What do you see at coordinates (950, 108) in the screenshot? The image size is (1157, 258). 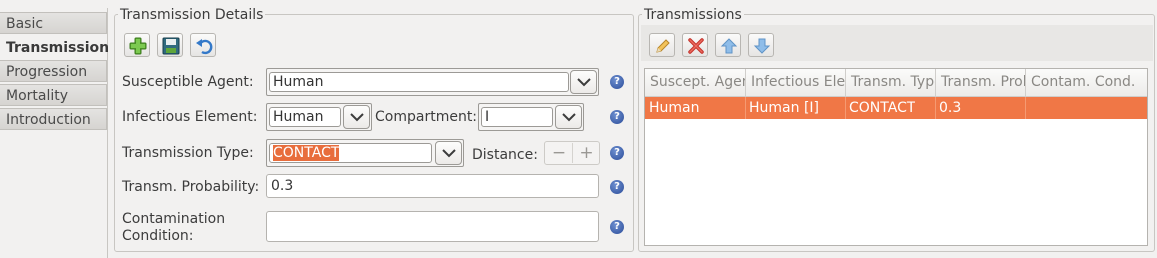 I see `cell-probability: 0.3` at bounding box center [950, 108].